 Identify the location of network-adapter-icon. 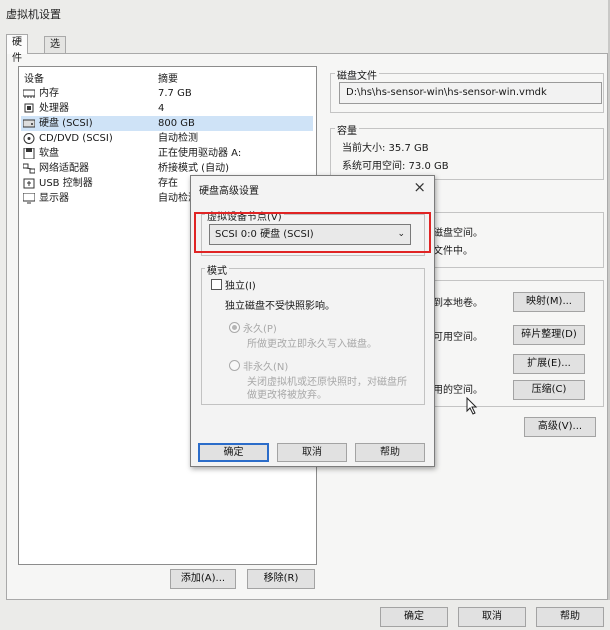
(29, 168).